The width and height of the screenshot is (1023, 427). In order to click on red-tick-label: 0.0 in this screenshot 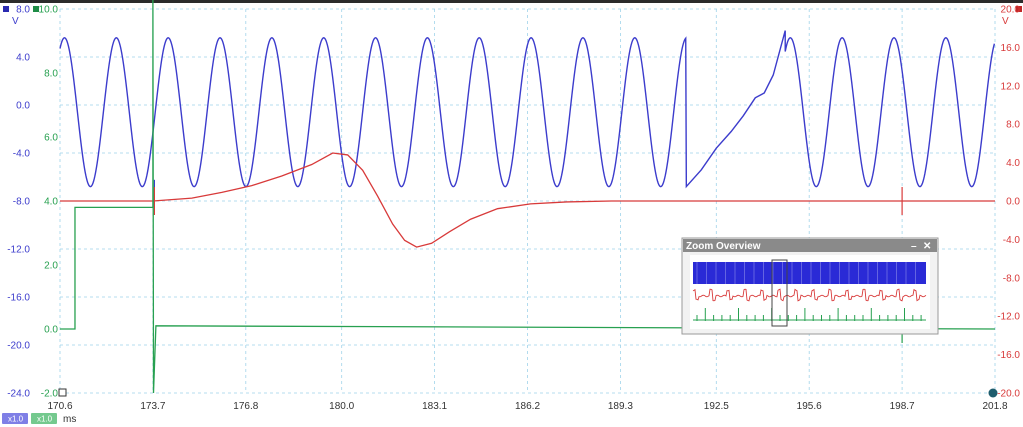, I will do `click(1013, 202)`.